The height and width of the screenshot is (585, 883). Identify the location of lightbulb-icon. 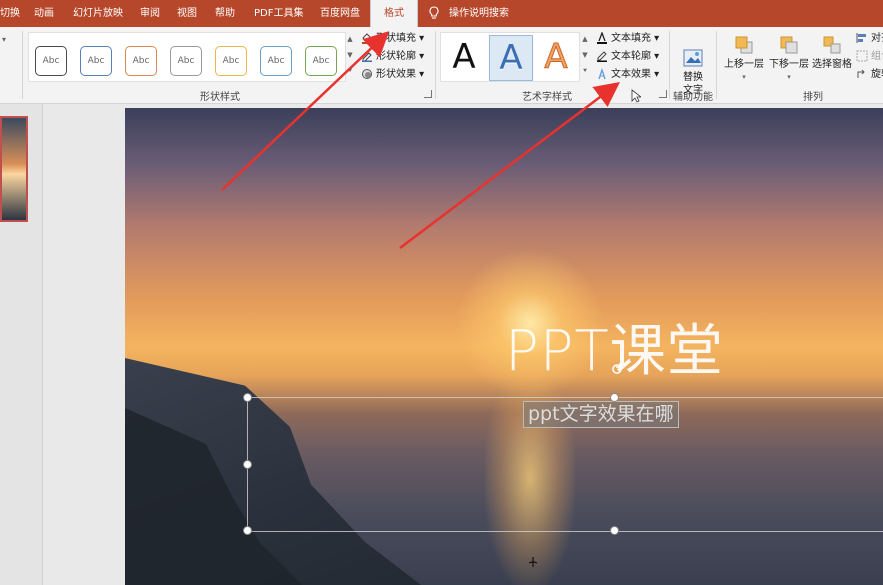
(435, 13).